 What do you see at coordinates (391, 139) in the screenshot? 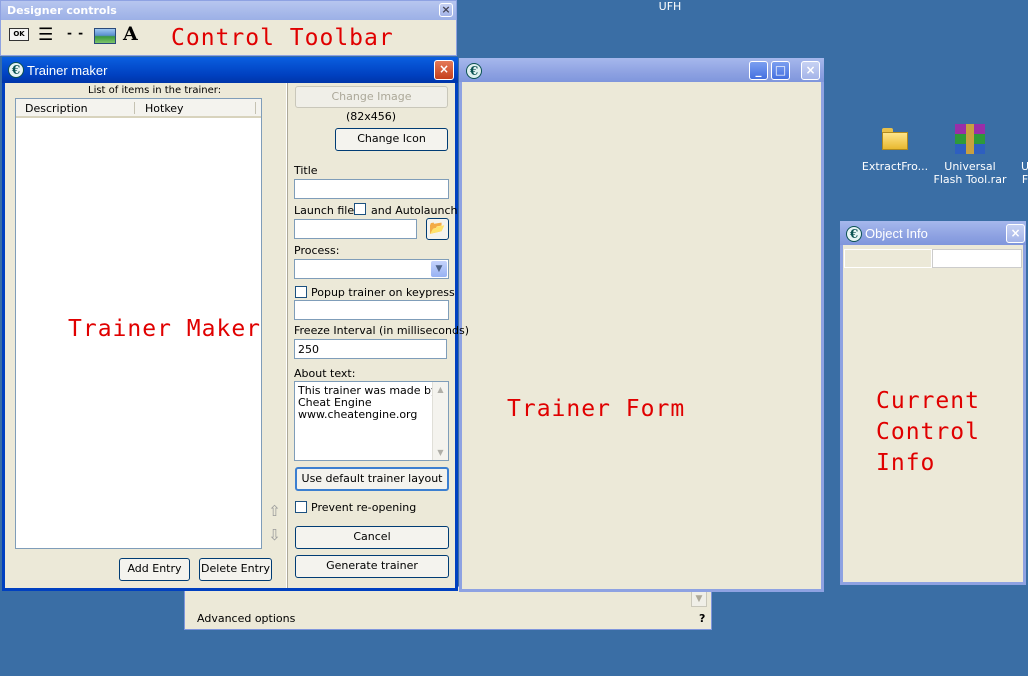
I see `change-icon-button: Change Icon` at bounding box center [391, 139].